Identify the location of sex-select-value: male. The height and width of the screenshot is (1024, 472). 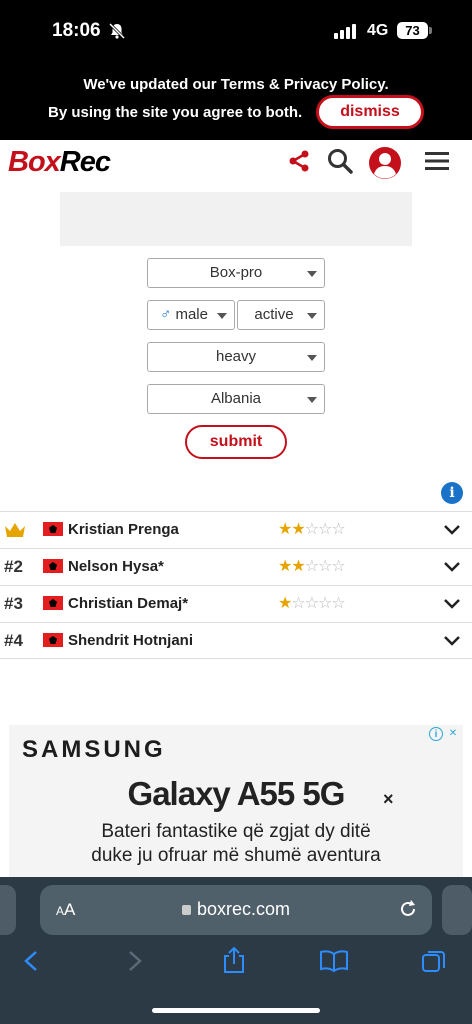
(191, 314).